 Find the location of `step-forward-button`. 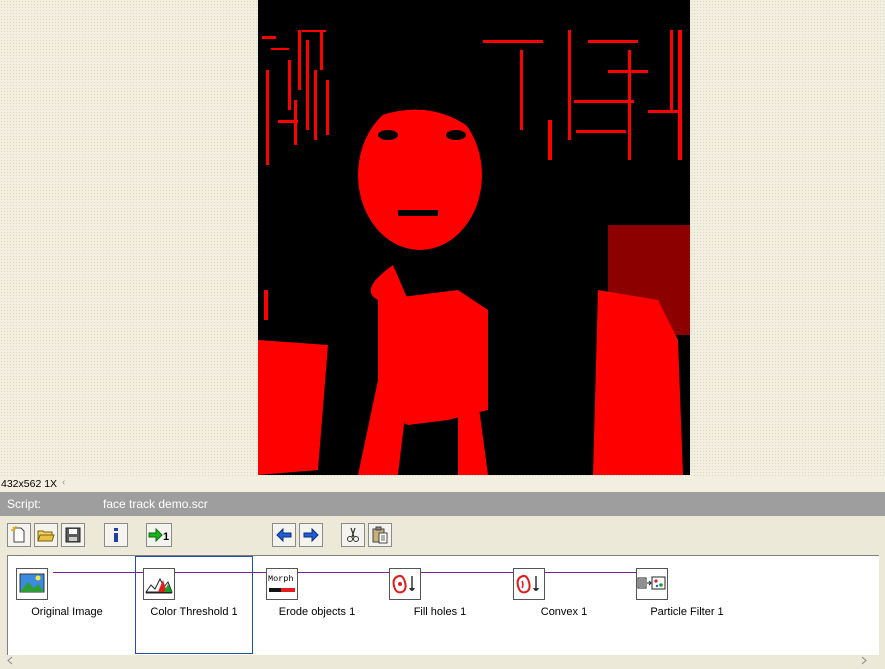

step-forward-button is located at coordinates (311, 535).